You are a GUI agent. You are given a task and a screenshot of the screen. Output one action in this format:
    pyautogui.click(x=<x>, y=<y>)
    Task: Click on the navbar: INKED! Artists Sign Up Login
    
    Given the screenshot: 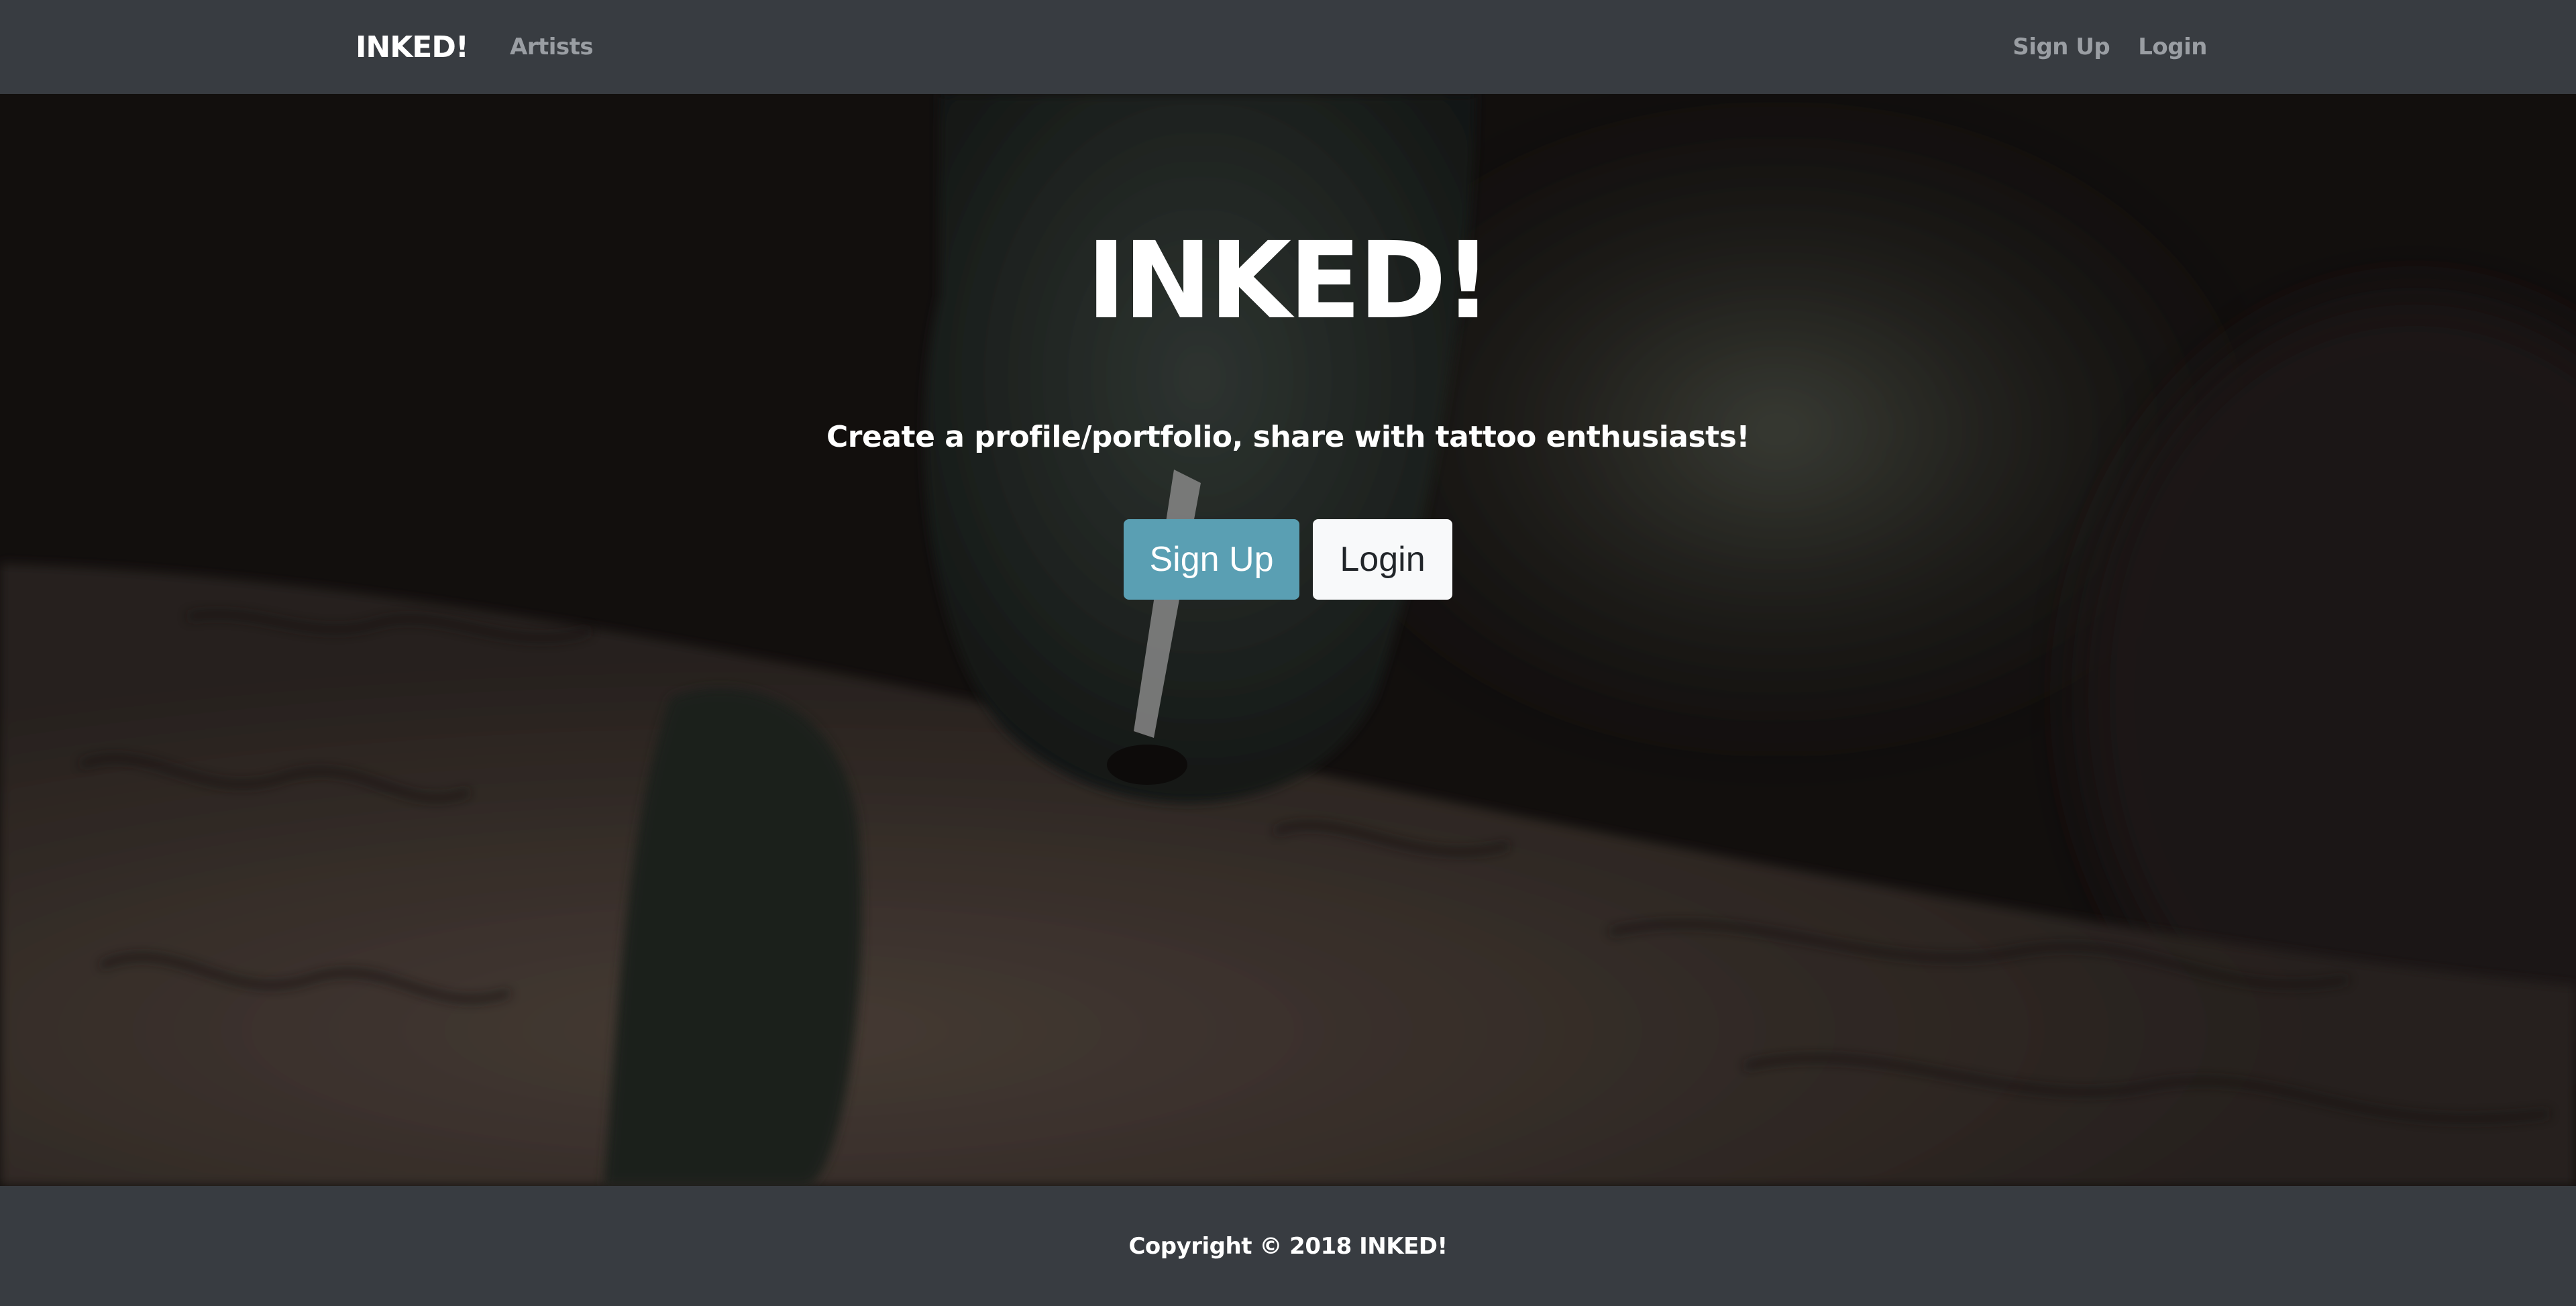 What is the action you would take?
    pyautogui.click(x=1288, y=47)
    